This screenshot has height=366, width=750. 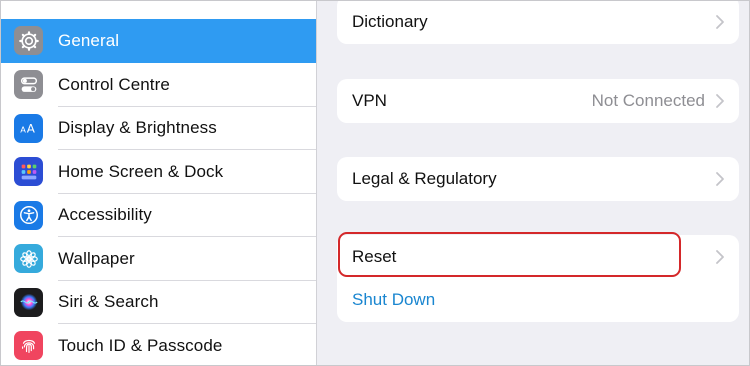 I want to click on legal-regulatory-row: Legal & Regulatory, so click(x=538, y=179).